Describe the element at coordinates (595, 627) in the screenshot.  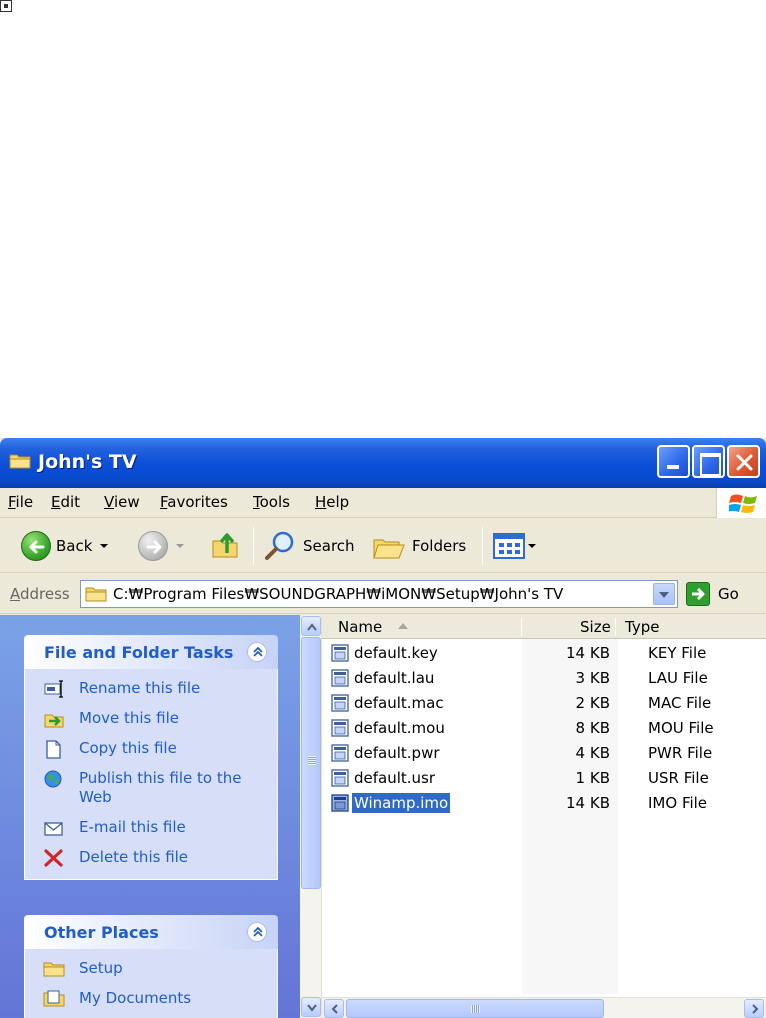
I see `column-header-size: Size` at that location.